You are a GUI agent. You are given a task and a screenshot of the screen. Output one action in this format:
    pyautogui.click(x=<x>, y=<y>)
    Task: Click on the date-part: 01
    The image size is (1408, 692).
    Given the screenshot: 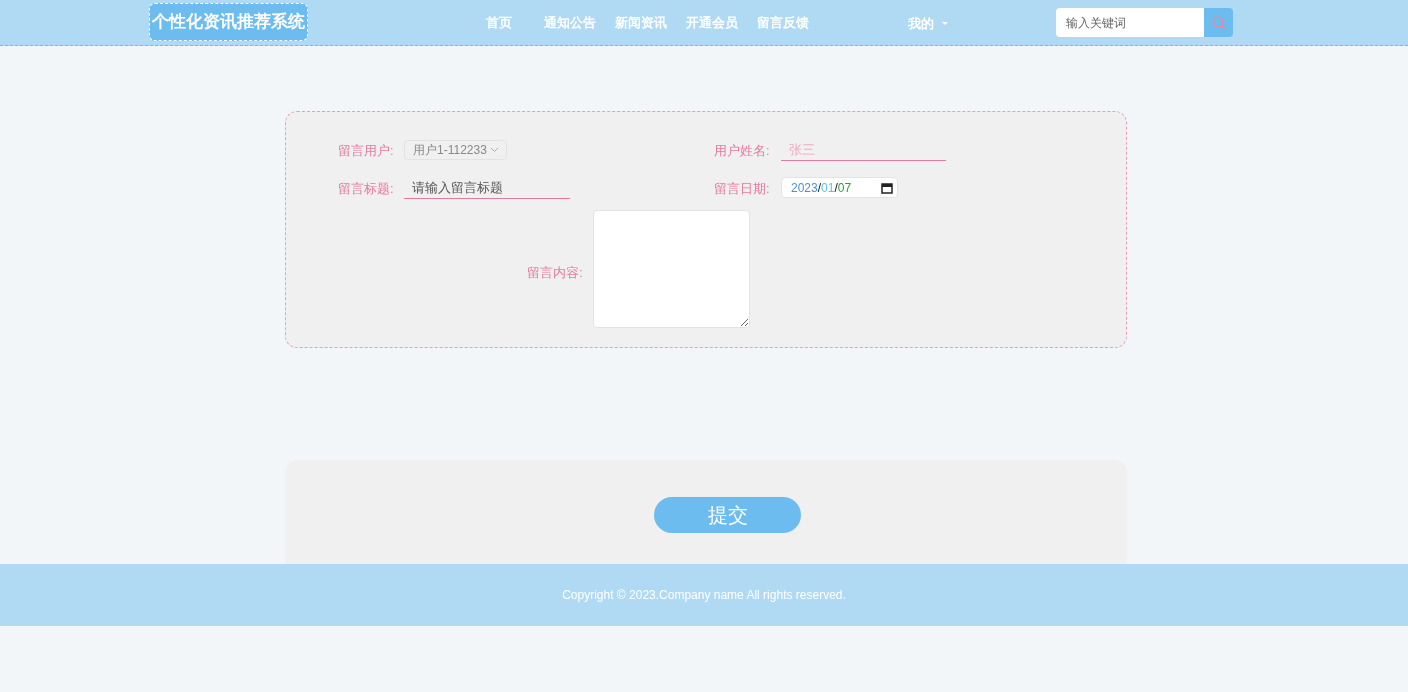 What is the action you would take?
    pyautogui.click(x=828, y=188)
    